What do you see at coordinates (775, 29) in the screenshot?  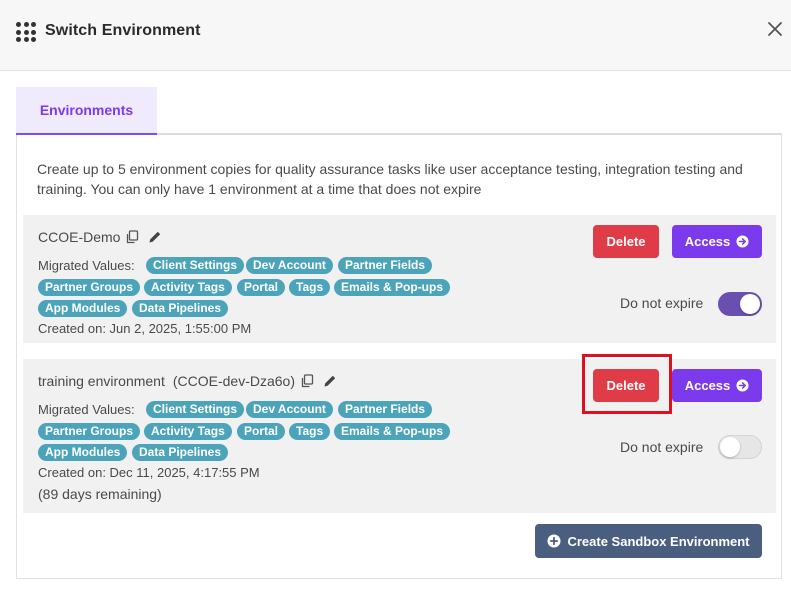 I see `close-icon` at bounding box center [775, 29].